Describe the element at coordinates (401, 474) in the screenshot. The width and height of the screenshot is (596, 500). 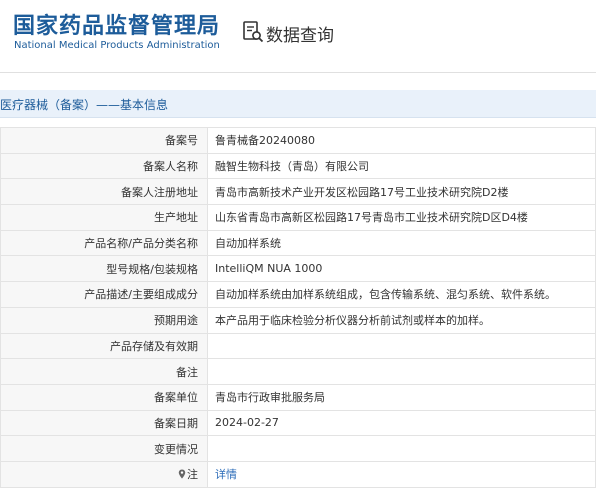
I see `field-value: 详情` at that location.